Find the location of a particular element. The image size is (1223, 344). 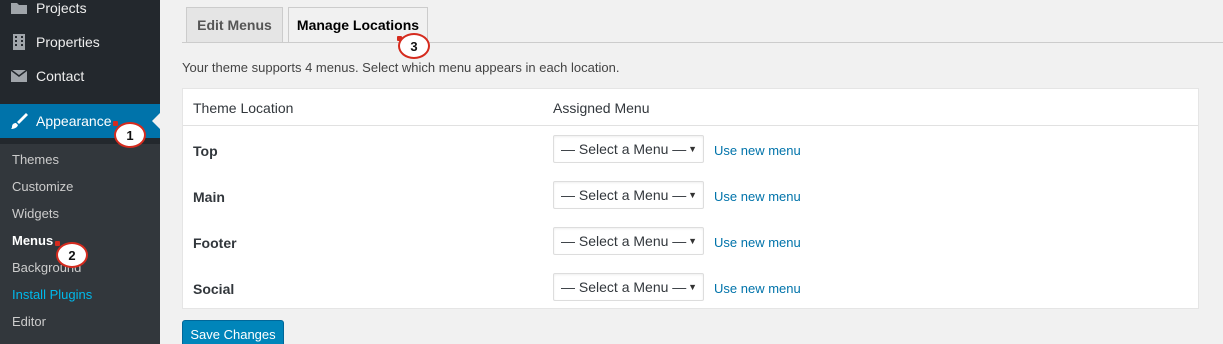

menu-select-main: — Select a Menu — ▼ is located at coordinates (628, 195).